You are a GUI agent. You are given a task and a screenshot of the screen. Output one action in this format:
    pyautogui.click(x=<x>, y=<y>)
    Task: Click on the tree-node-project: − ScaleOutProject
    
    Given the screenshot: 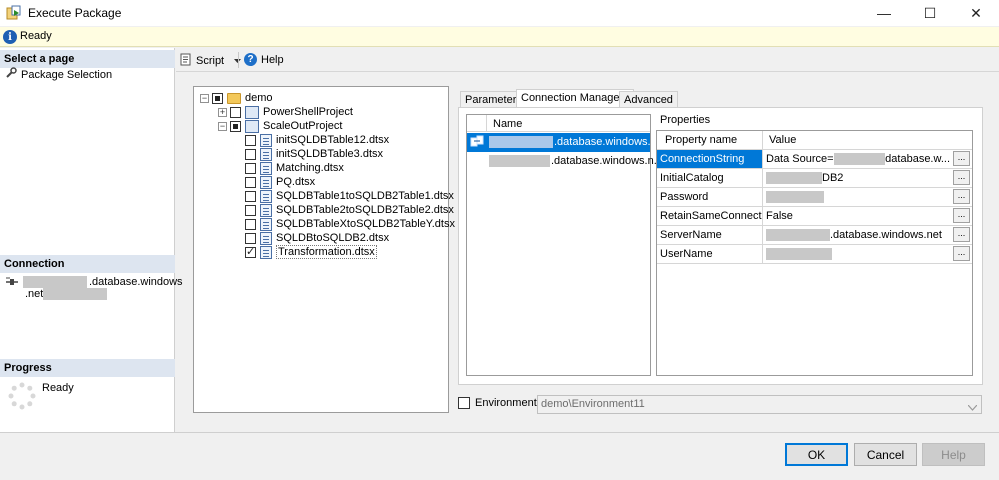 What is the action you would take?
    pyautogui.click(x=280, y=126)
    